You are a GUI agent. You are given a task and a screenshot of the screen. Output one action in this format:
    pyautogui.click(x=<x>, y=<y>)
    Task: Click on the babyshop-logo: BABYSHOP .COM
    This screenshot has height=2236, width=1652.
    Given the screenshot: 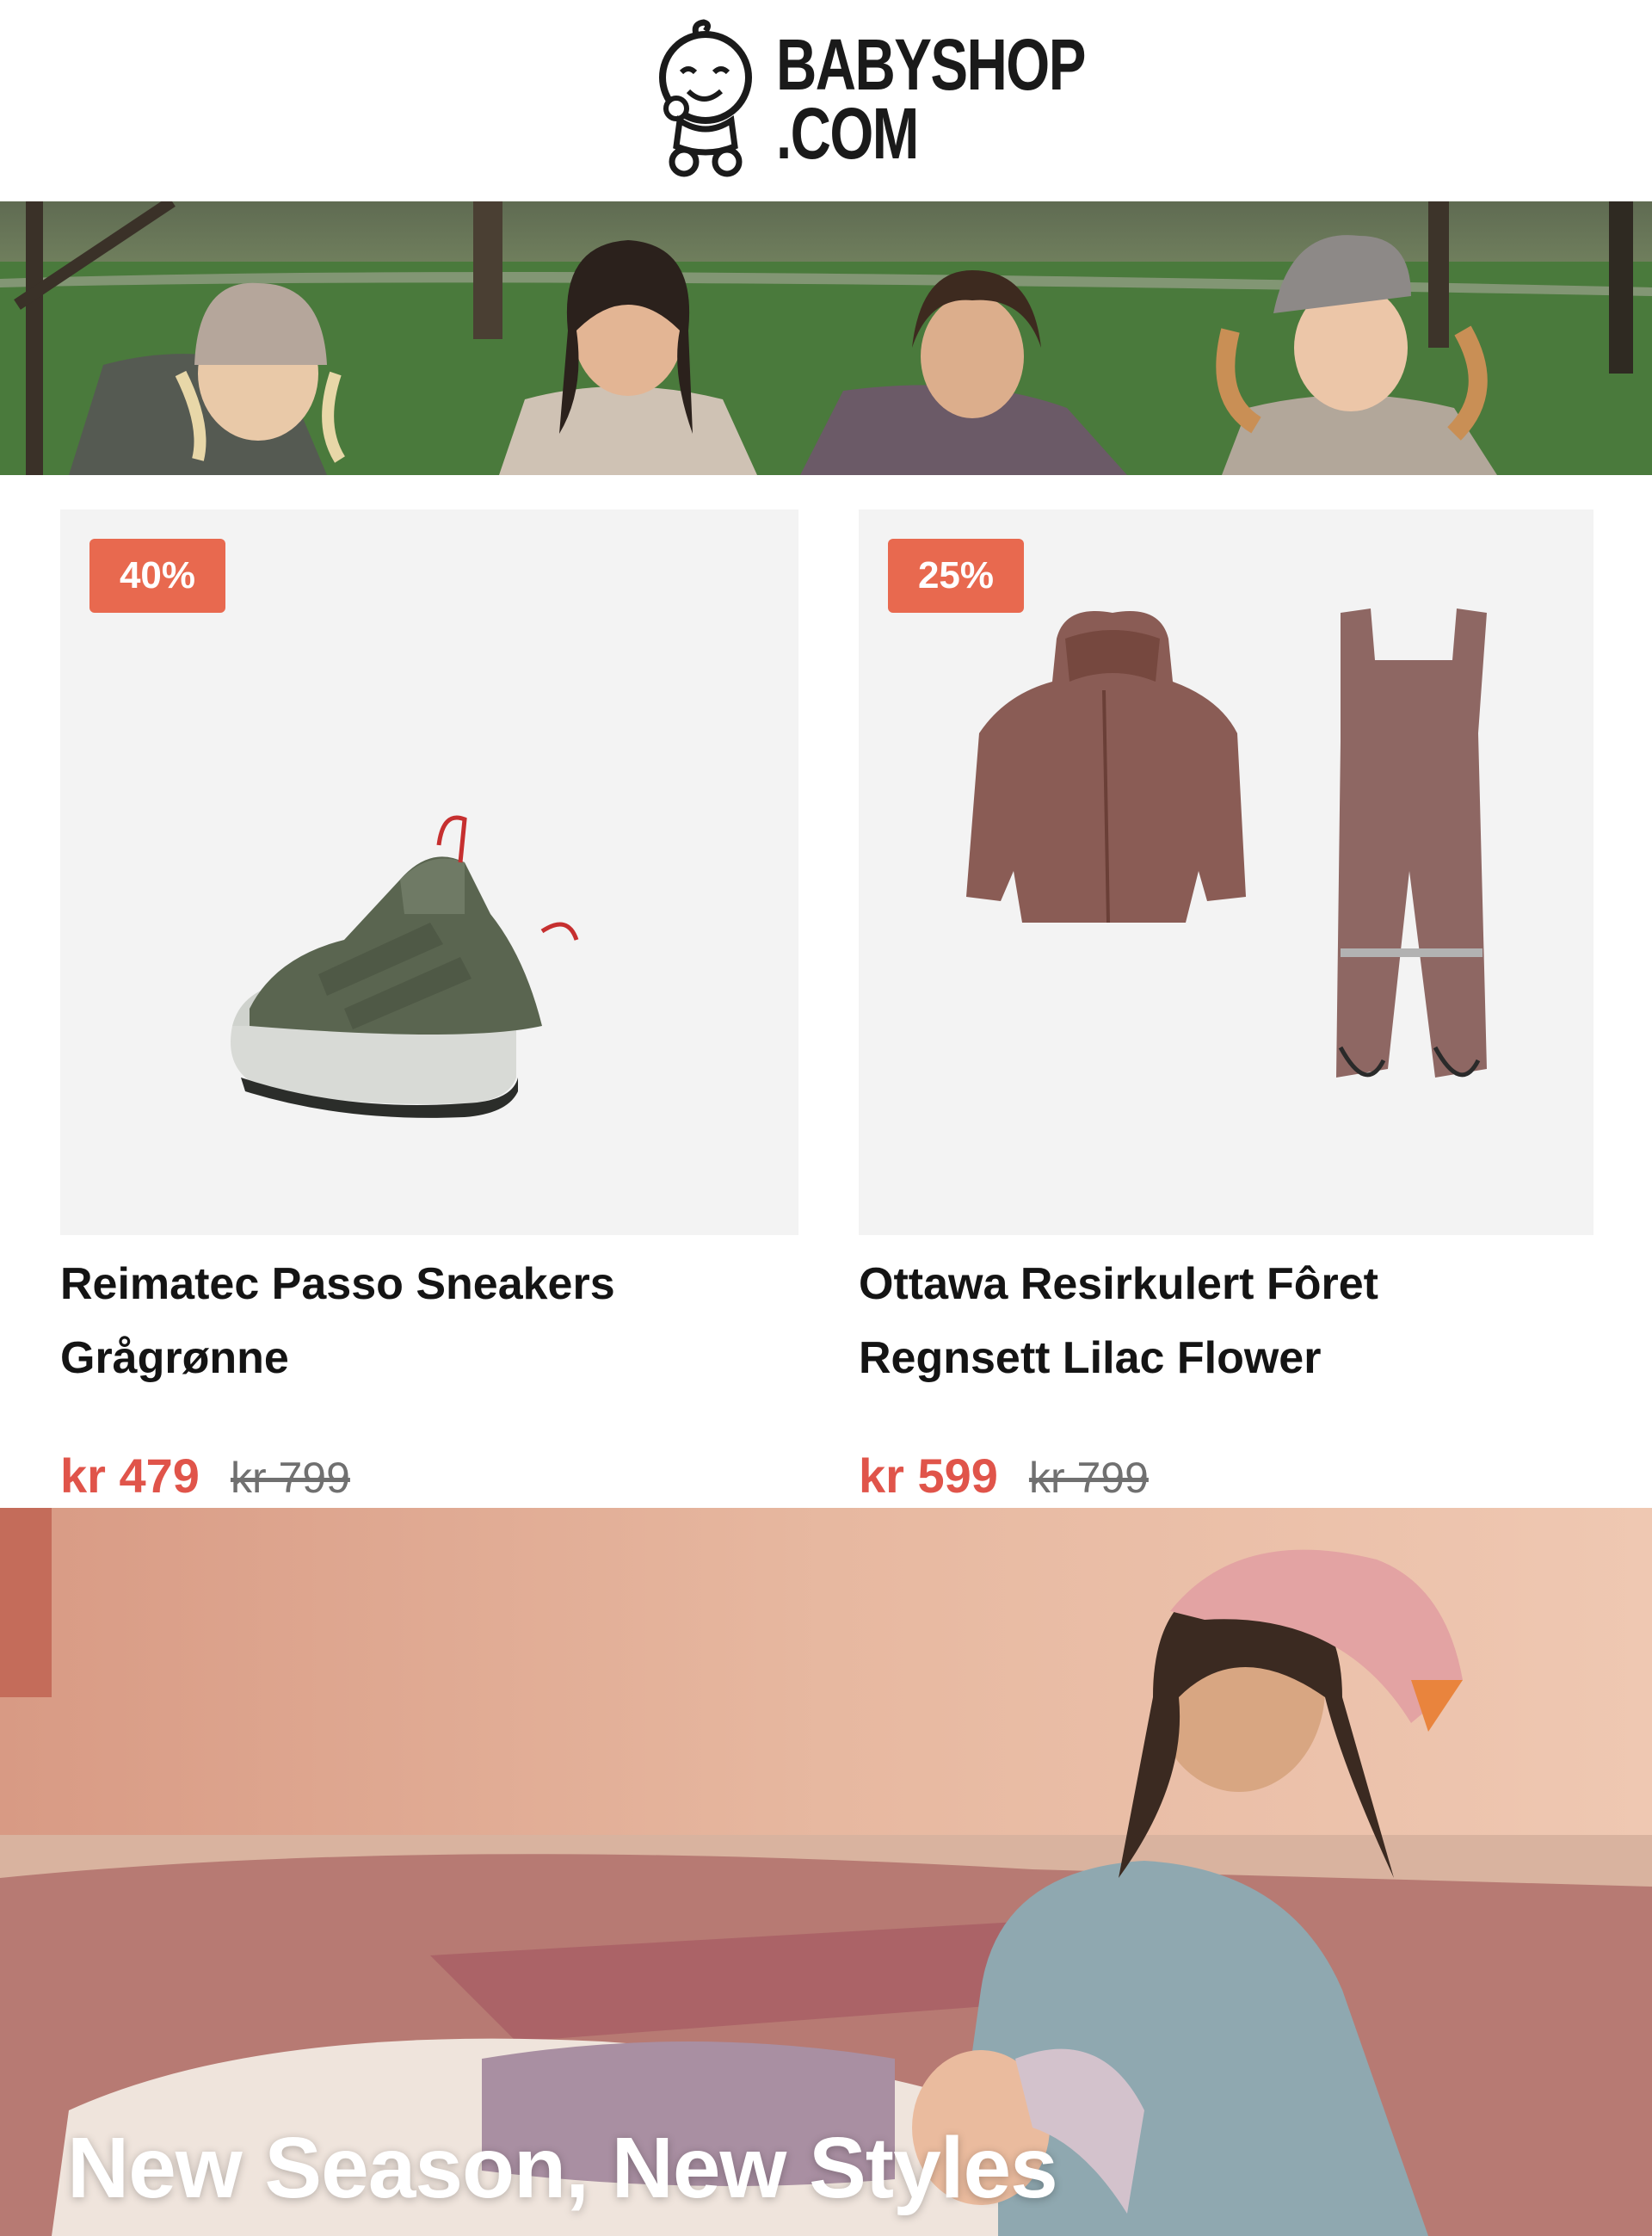 What is the action you would take?
    pyautogui.click(x=913, y=99)
    